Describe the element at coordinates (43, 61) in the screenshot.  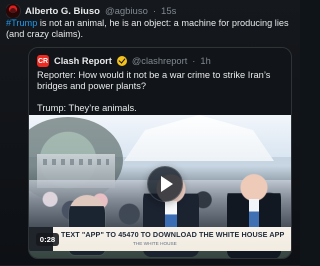
I see `quoted-author-avatar: CR` at that location.